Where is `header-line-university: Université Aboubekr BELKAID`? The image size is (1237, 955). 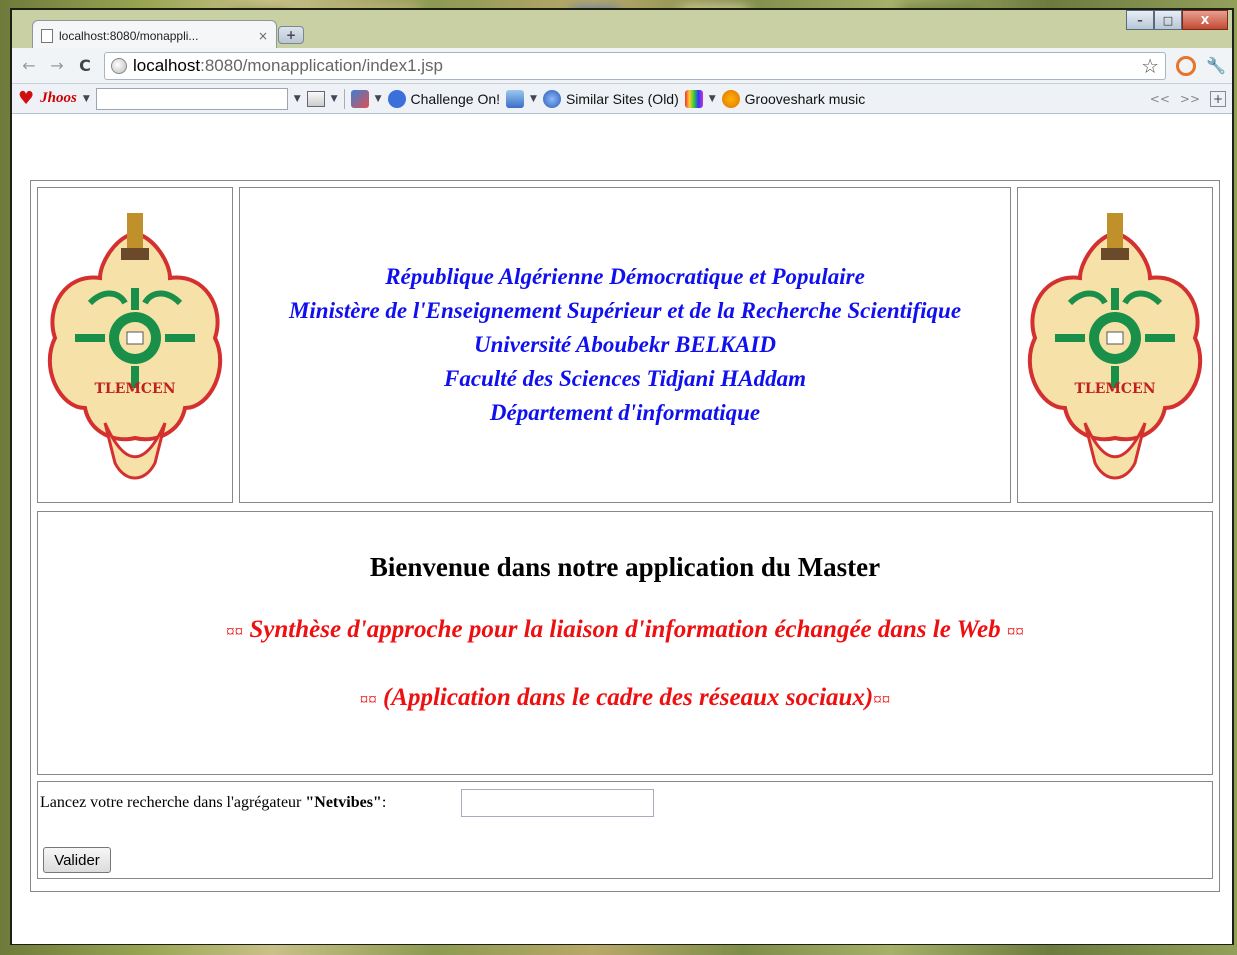 header-line-university: Université Aboubekr BELKAID is located at coordinates (624, 344).